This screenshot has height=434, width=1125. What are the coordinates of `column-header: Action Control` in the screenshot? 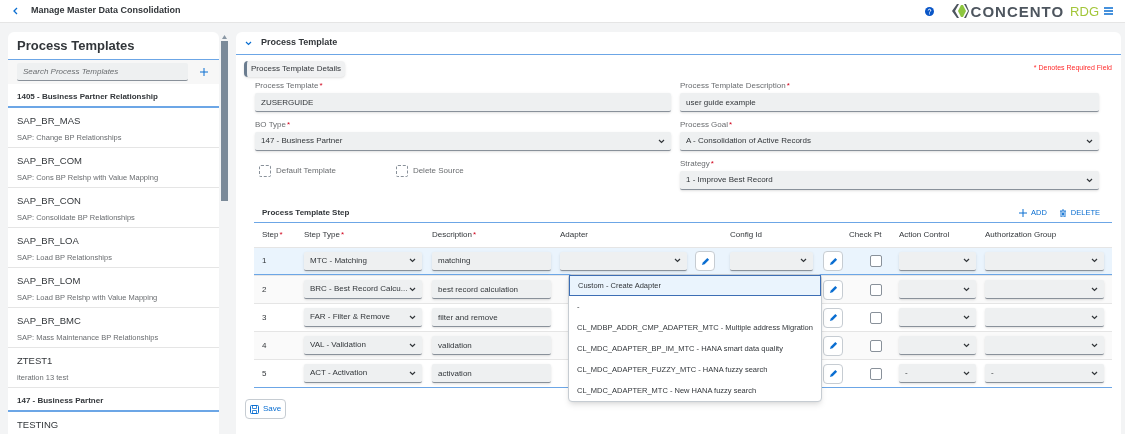 It's located at (924, 235).